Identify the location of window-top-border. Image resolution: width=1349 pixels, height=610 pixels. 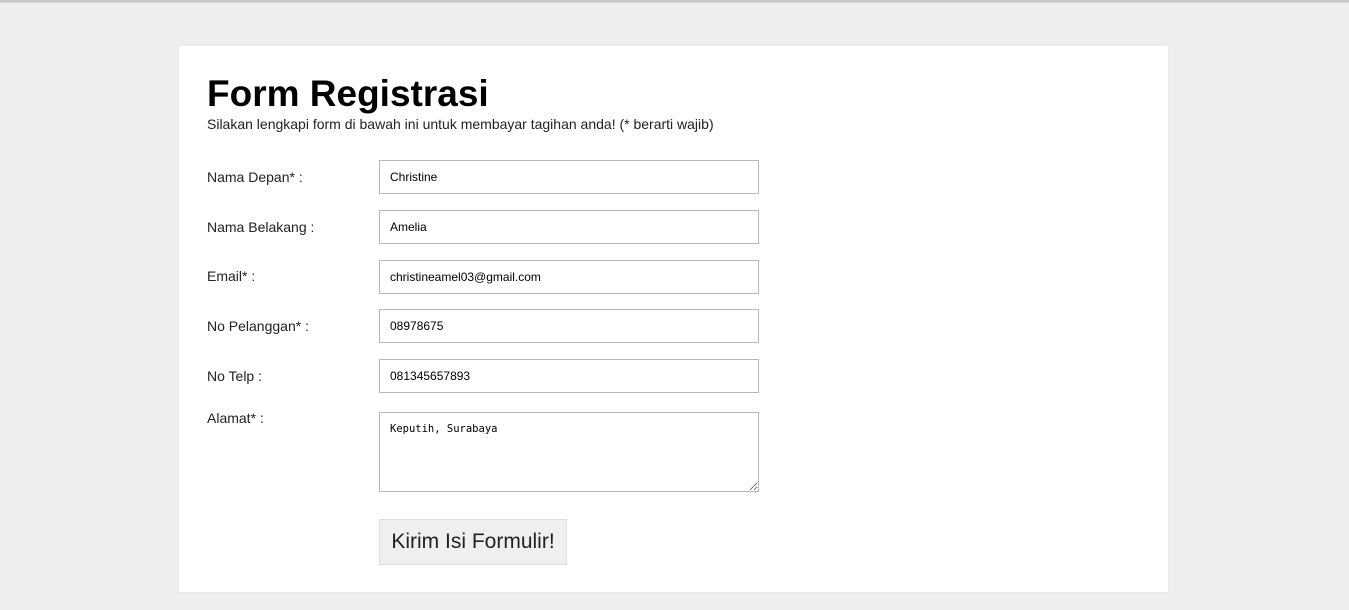
(674, 1).